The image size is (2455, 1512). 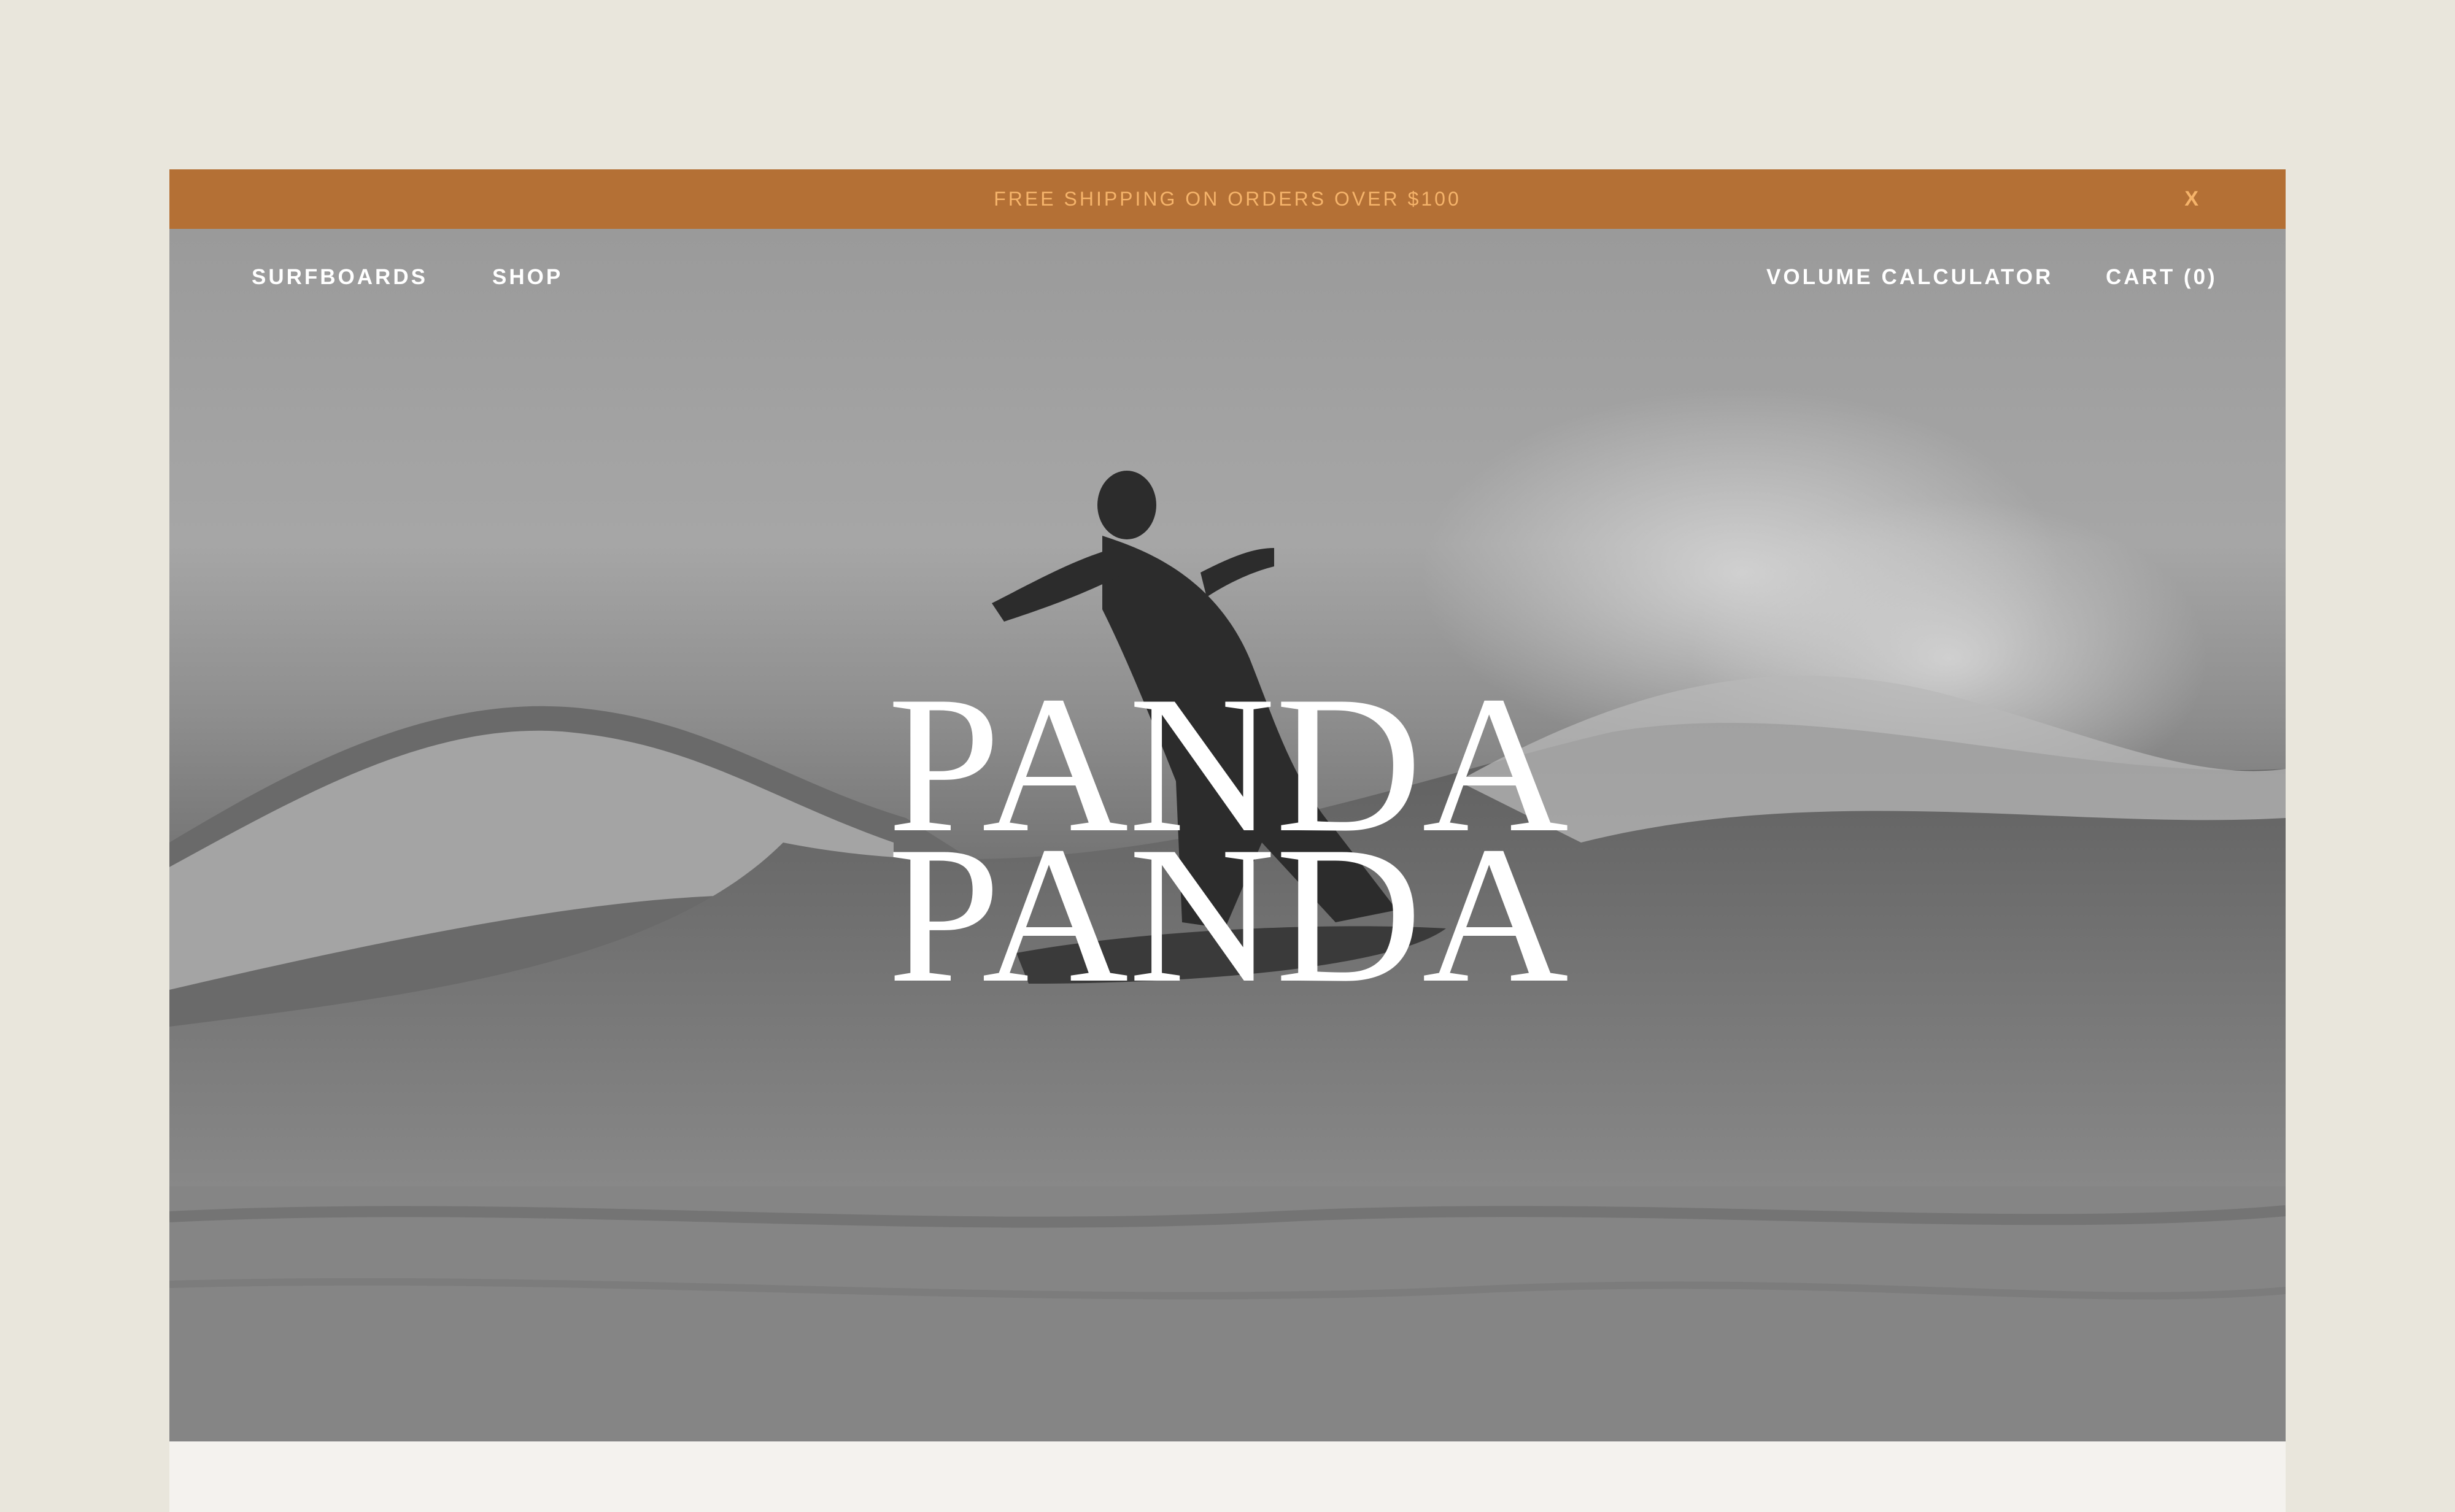 I want to click on nav-volume-calculator: VOLUME CALCULATOR, so click(x=1910, y=277).